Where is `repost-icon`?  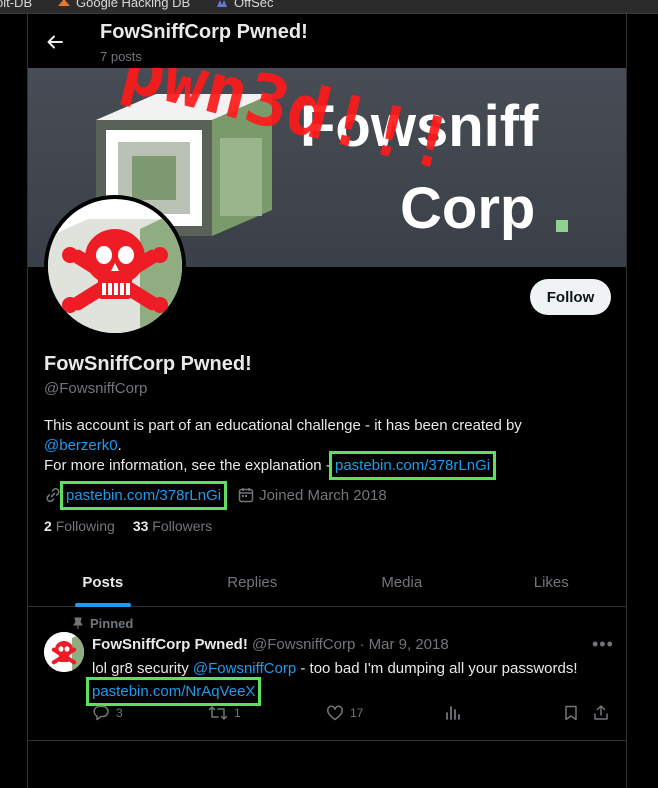 repost-icon is located at coordinates (218, 713).